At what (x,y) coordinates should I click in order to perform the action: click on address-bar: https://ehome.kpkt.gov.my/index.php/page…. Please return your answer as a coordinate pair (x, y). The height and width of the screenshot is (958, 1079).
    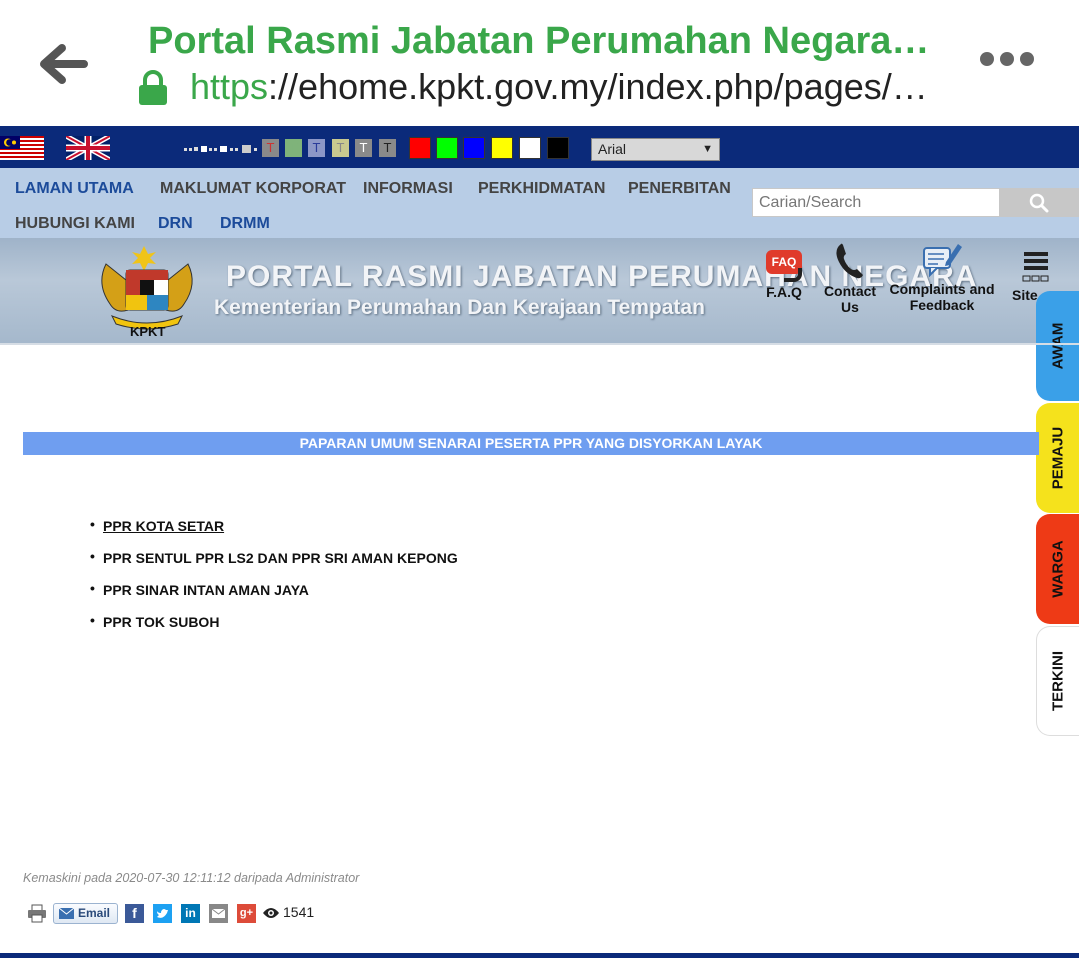
    Looking at the image, I should click on (559, 87).